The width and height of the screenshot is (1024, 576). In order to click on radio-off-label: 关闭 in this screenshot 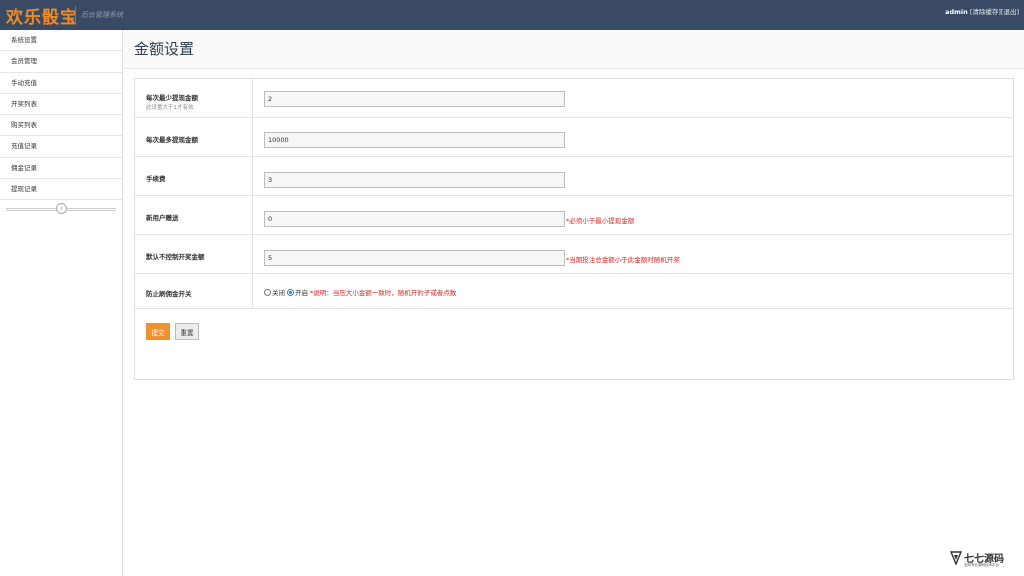, I will do `click(278, 293)`.